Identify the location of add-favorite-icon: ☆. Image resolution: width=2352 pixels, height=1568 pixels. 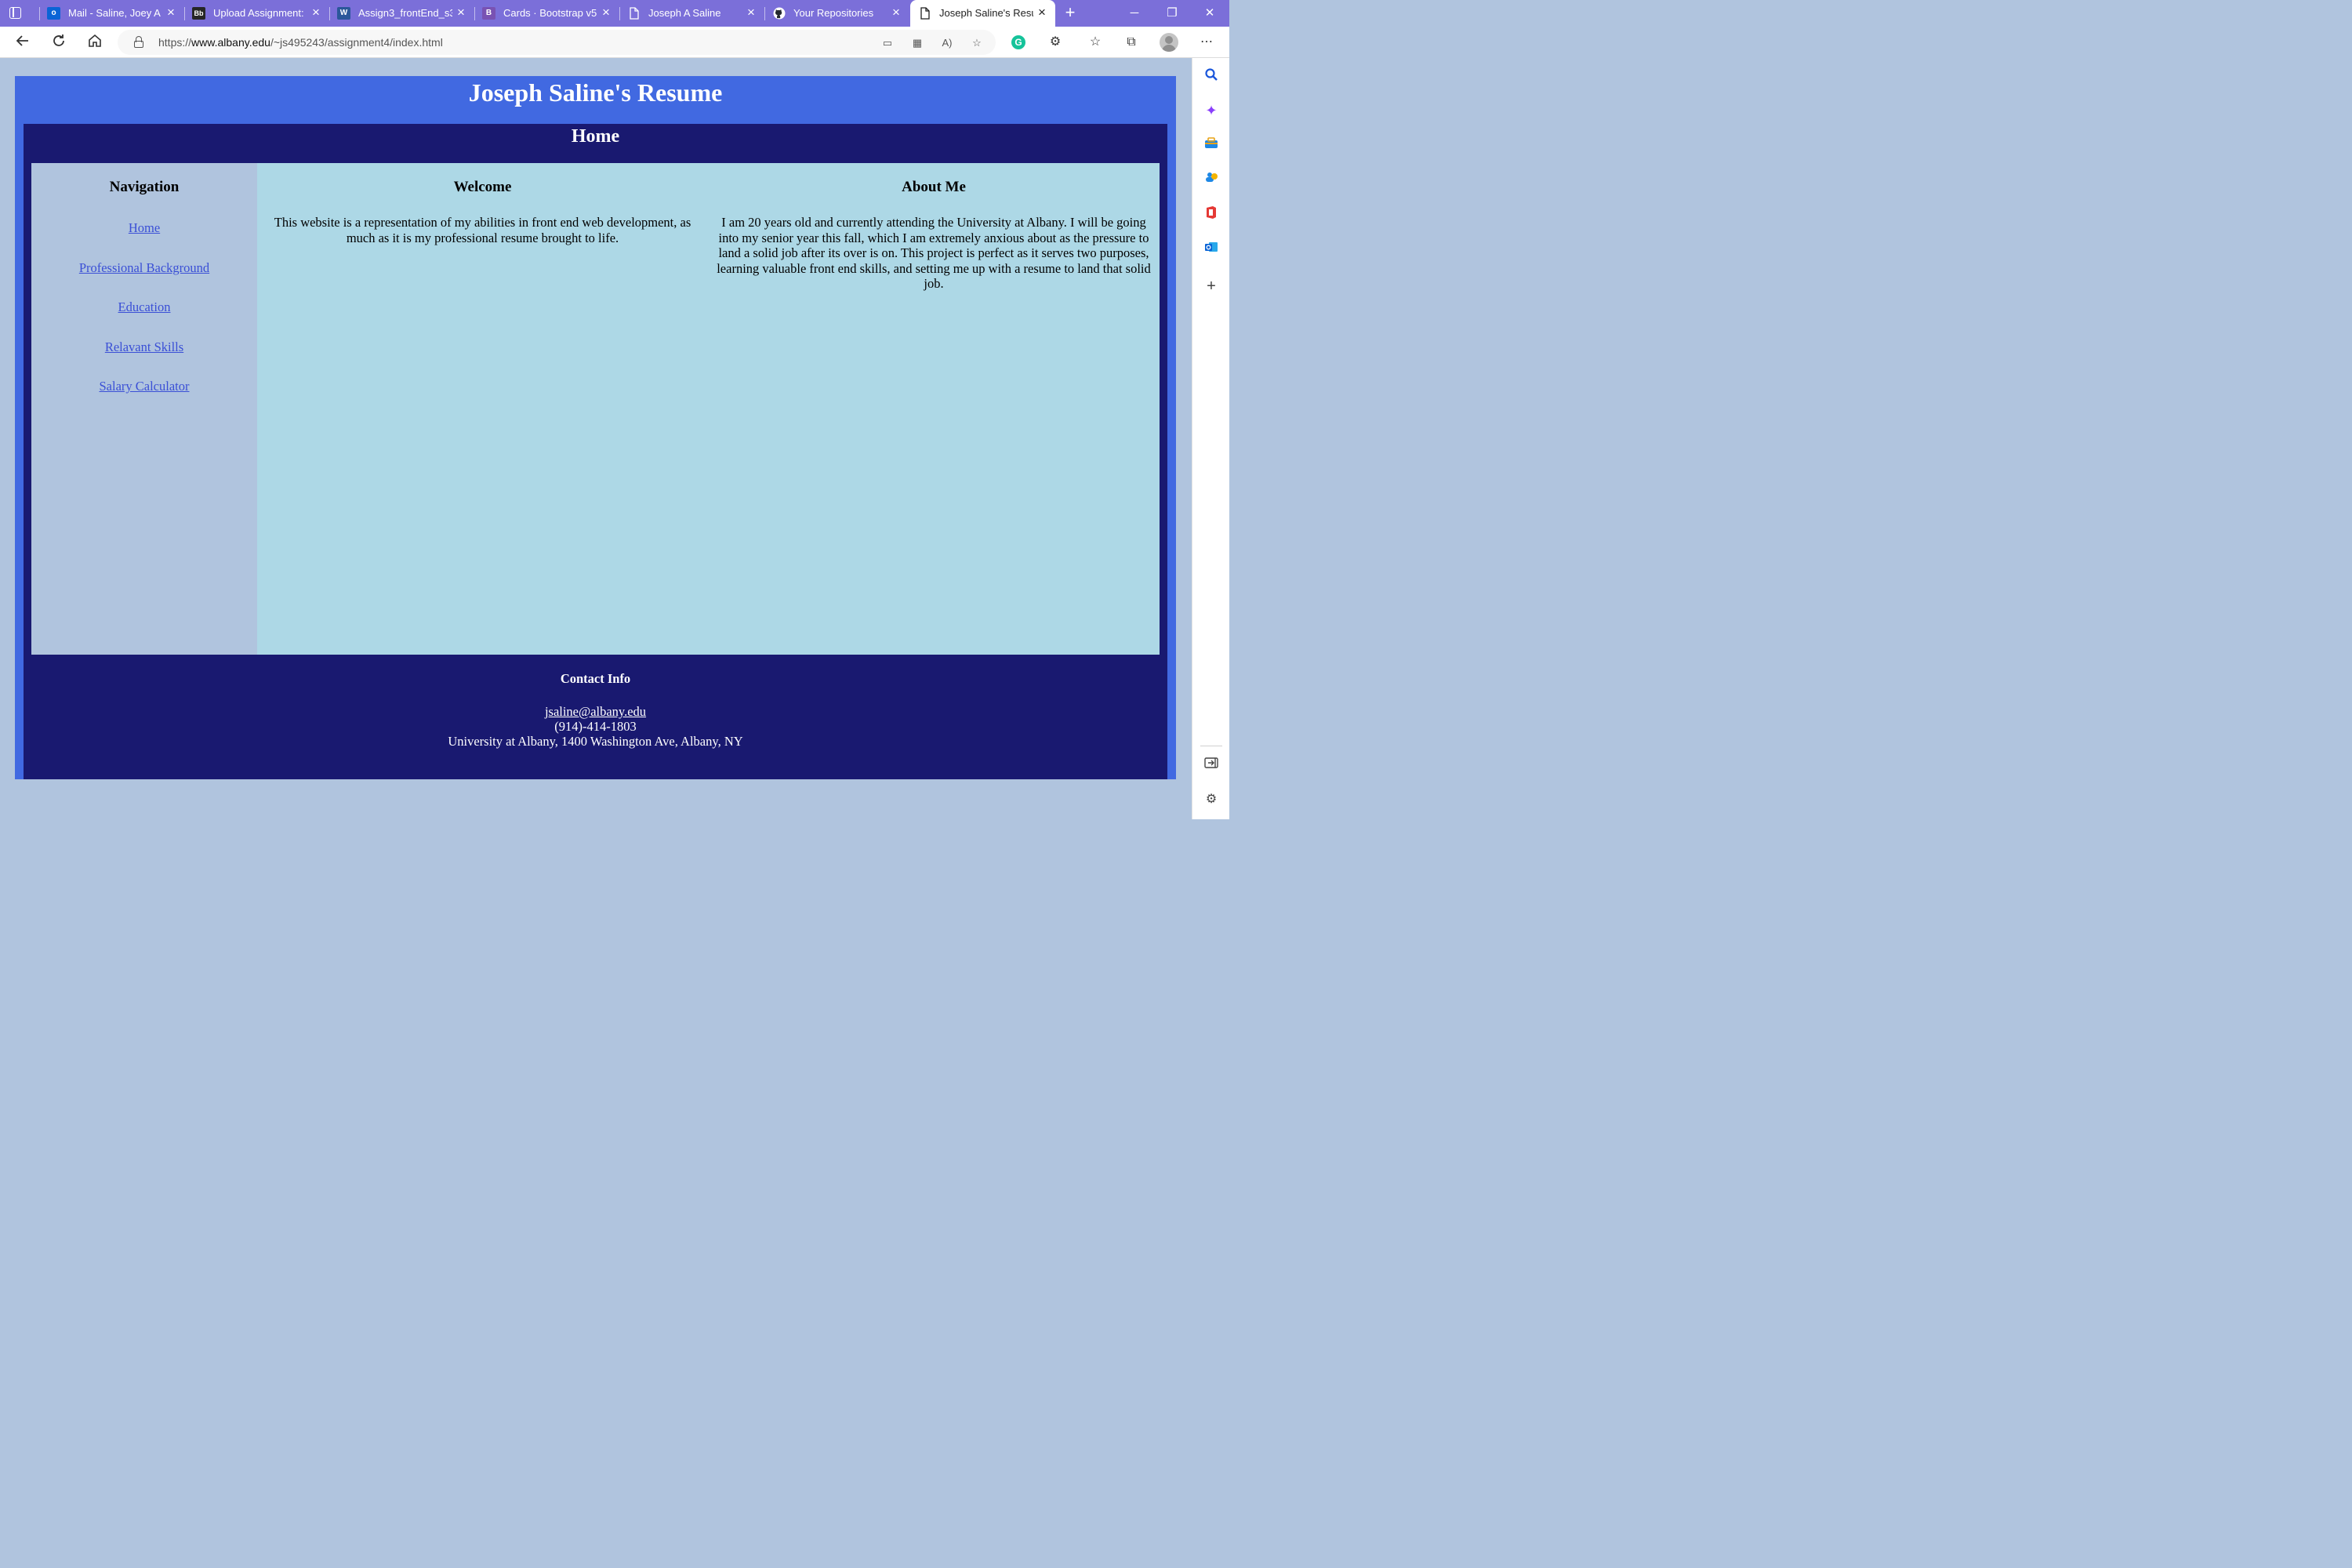
(977, 43).